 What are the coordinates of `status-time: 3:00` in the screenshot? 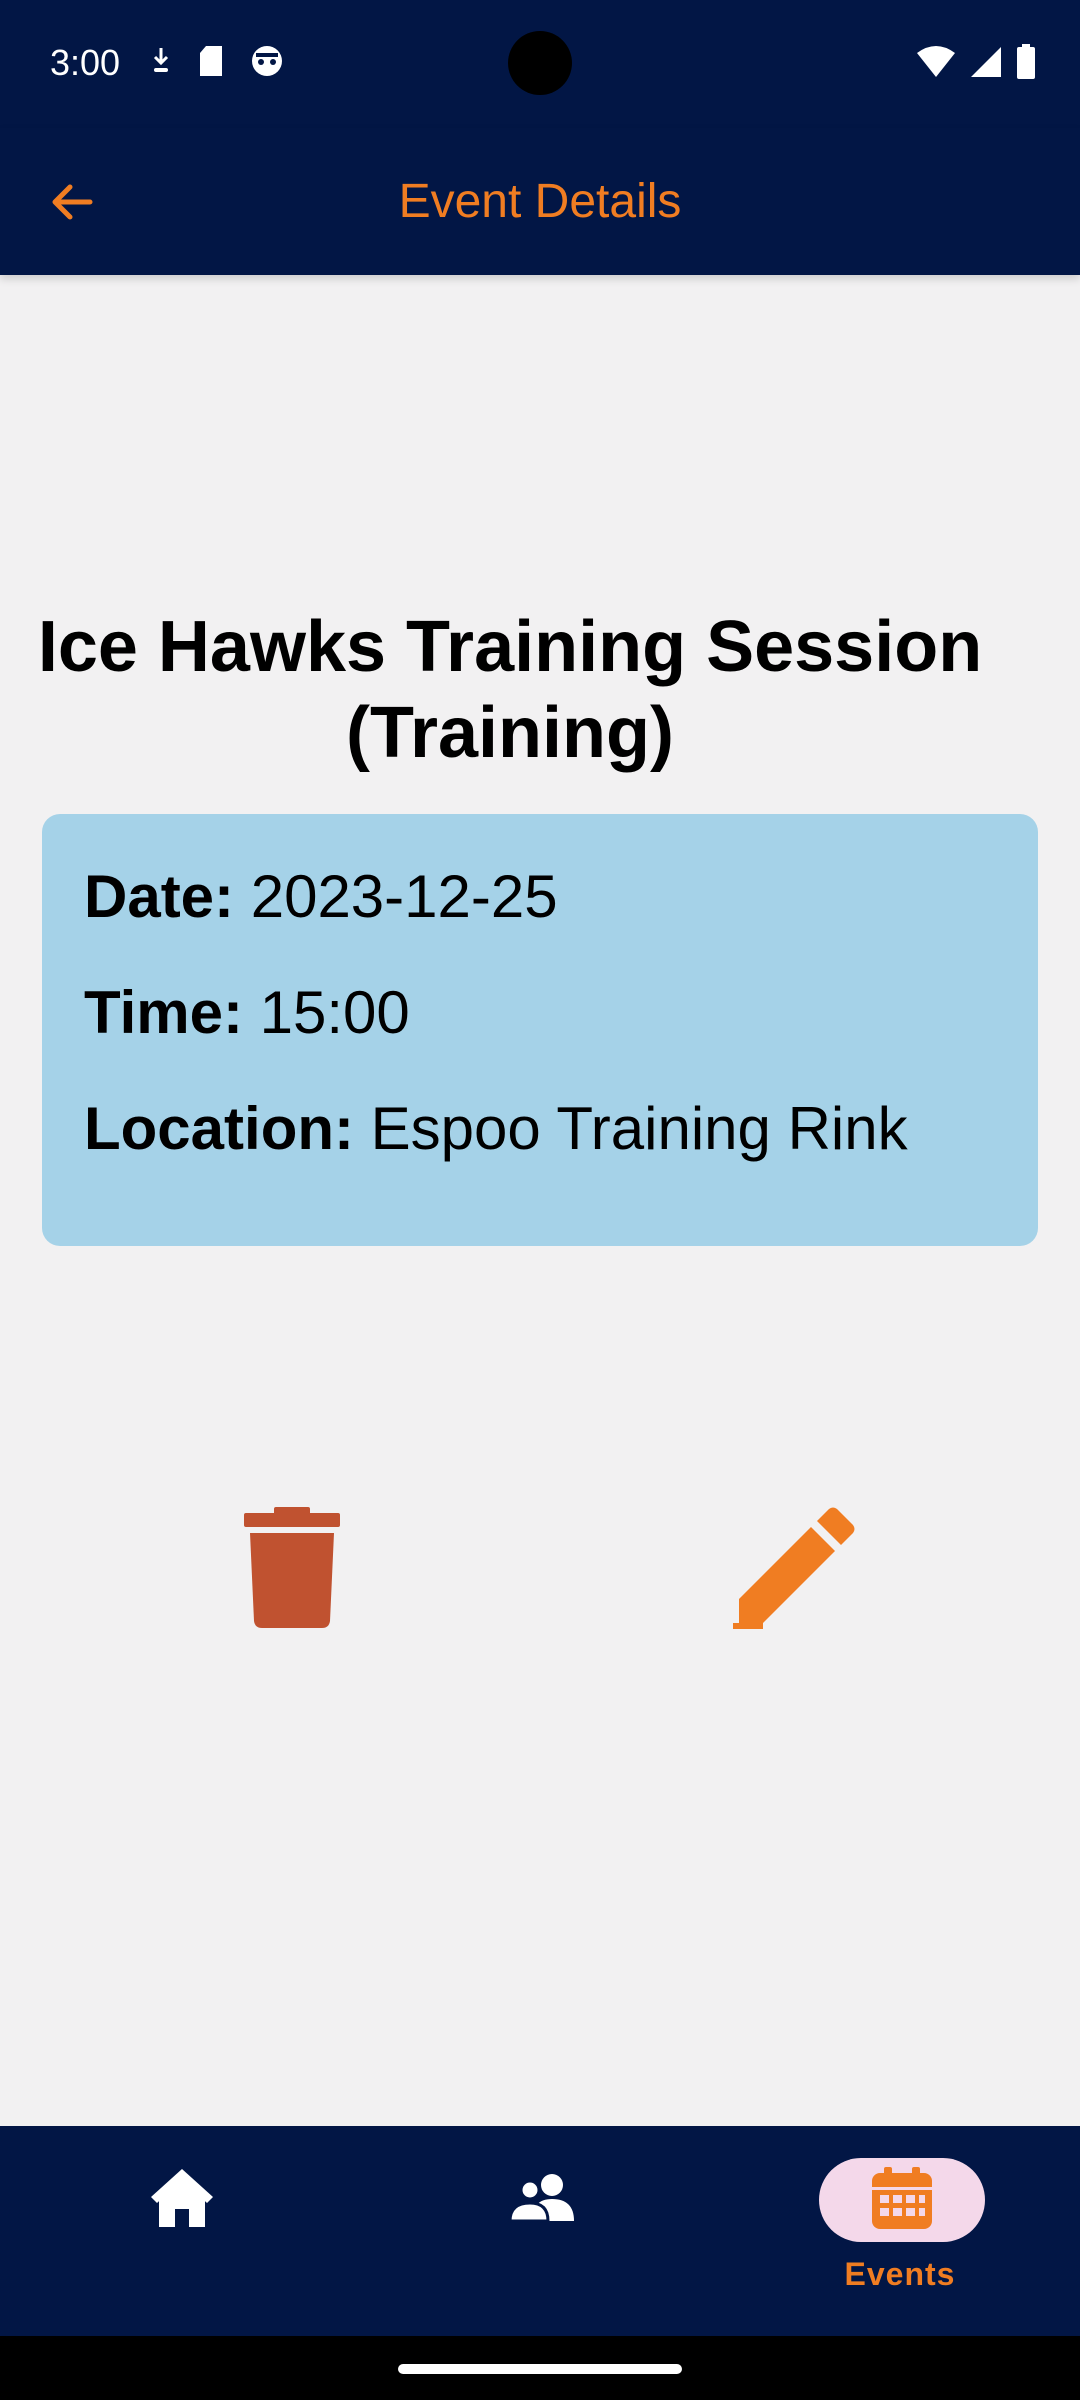 It's located at (85, 62).